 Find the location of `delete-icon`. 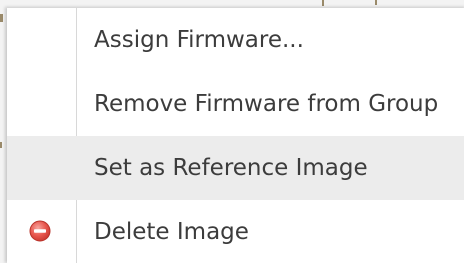

delete-icon is located at coordinates (40, 231).